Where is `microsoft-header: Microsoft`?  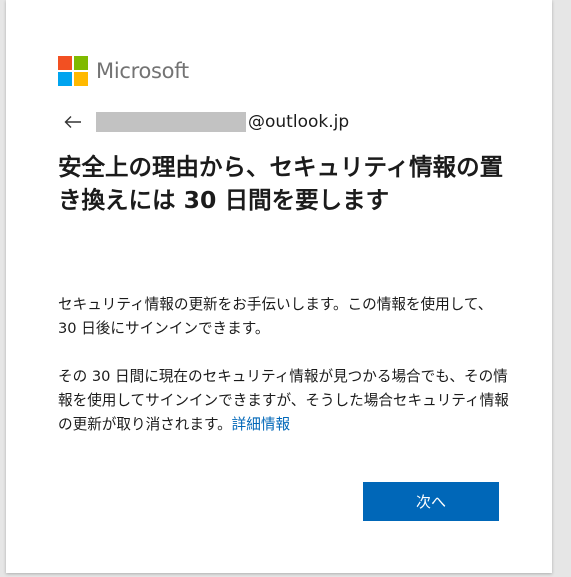
microsoft-header: Microsoft is located at coordinates (123, 71).